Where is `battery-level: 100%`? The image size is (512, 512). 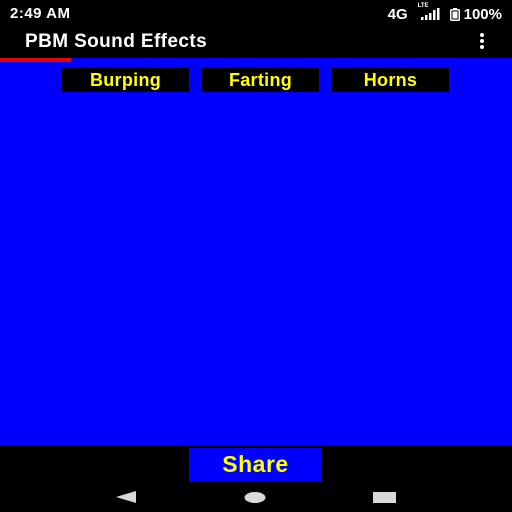 battery-level: 100% is located at coordinates (482, 14).